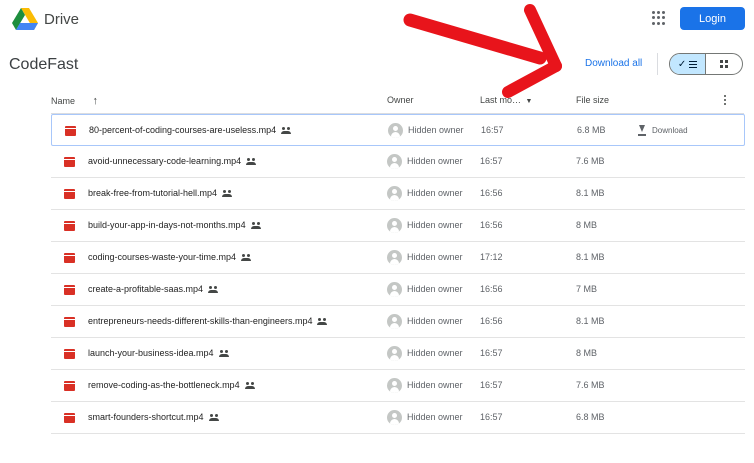  Describe the element at coordinates (167, 225) in the screenshot. I see `file-name-text: build-your-app-in-days-not-months.mp4` at that location.